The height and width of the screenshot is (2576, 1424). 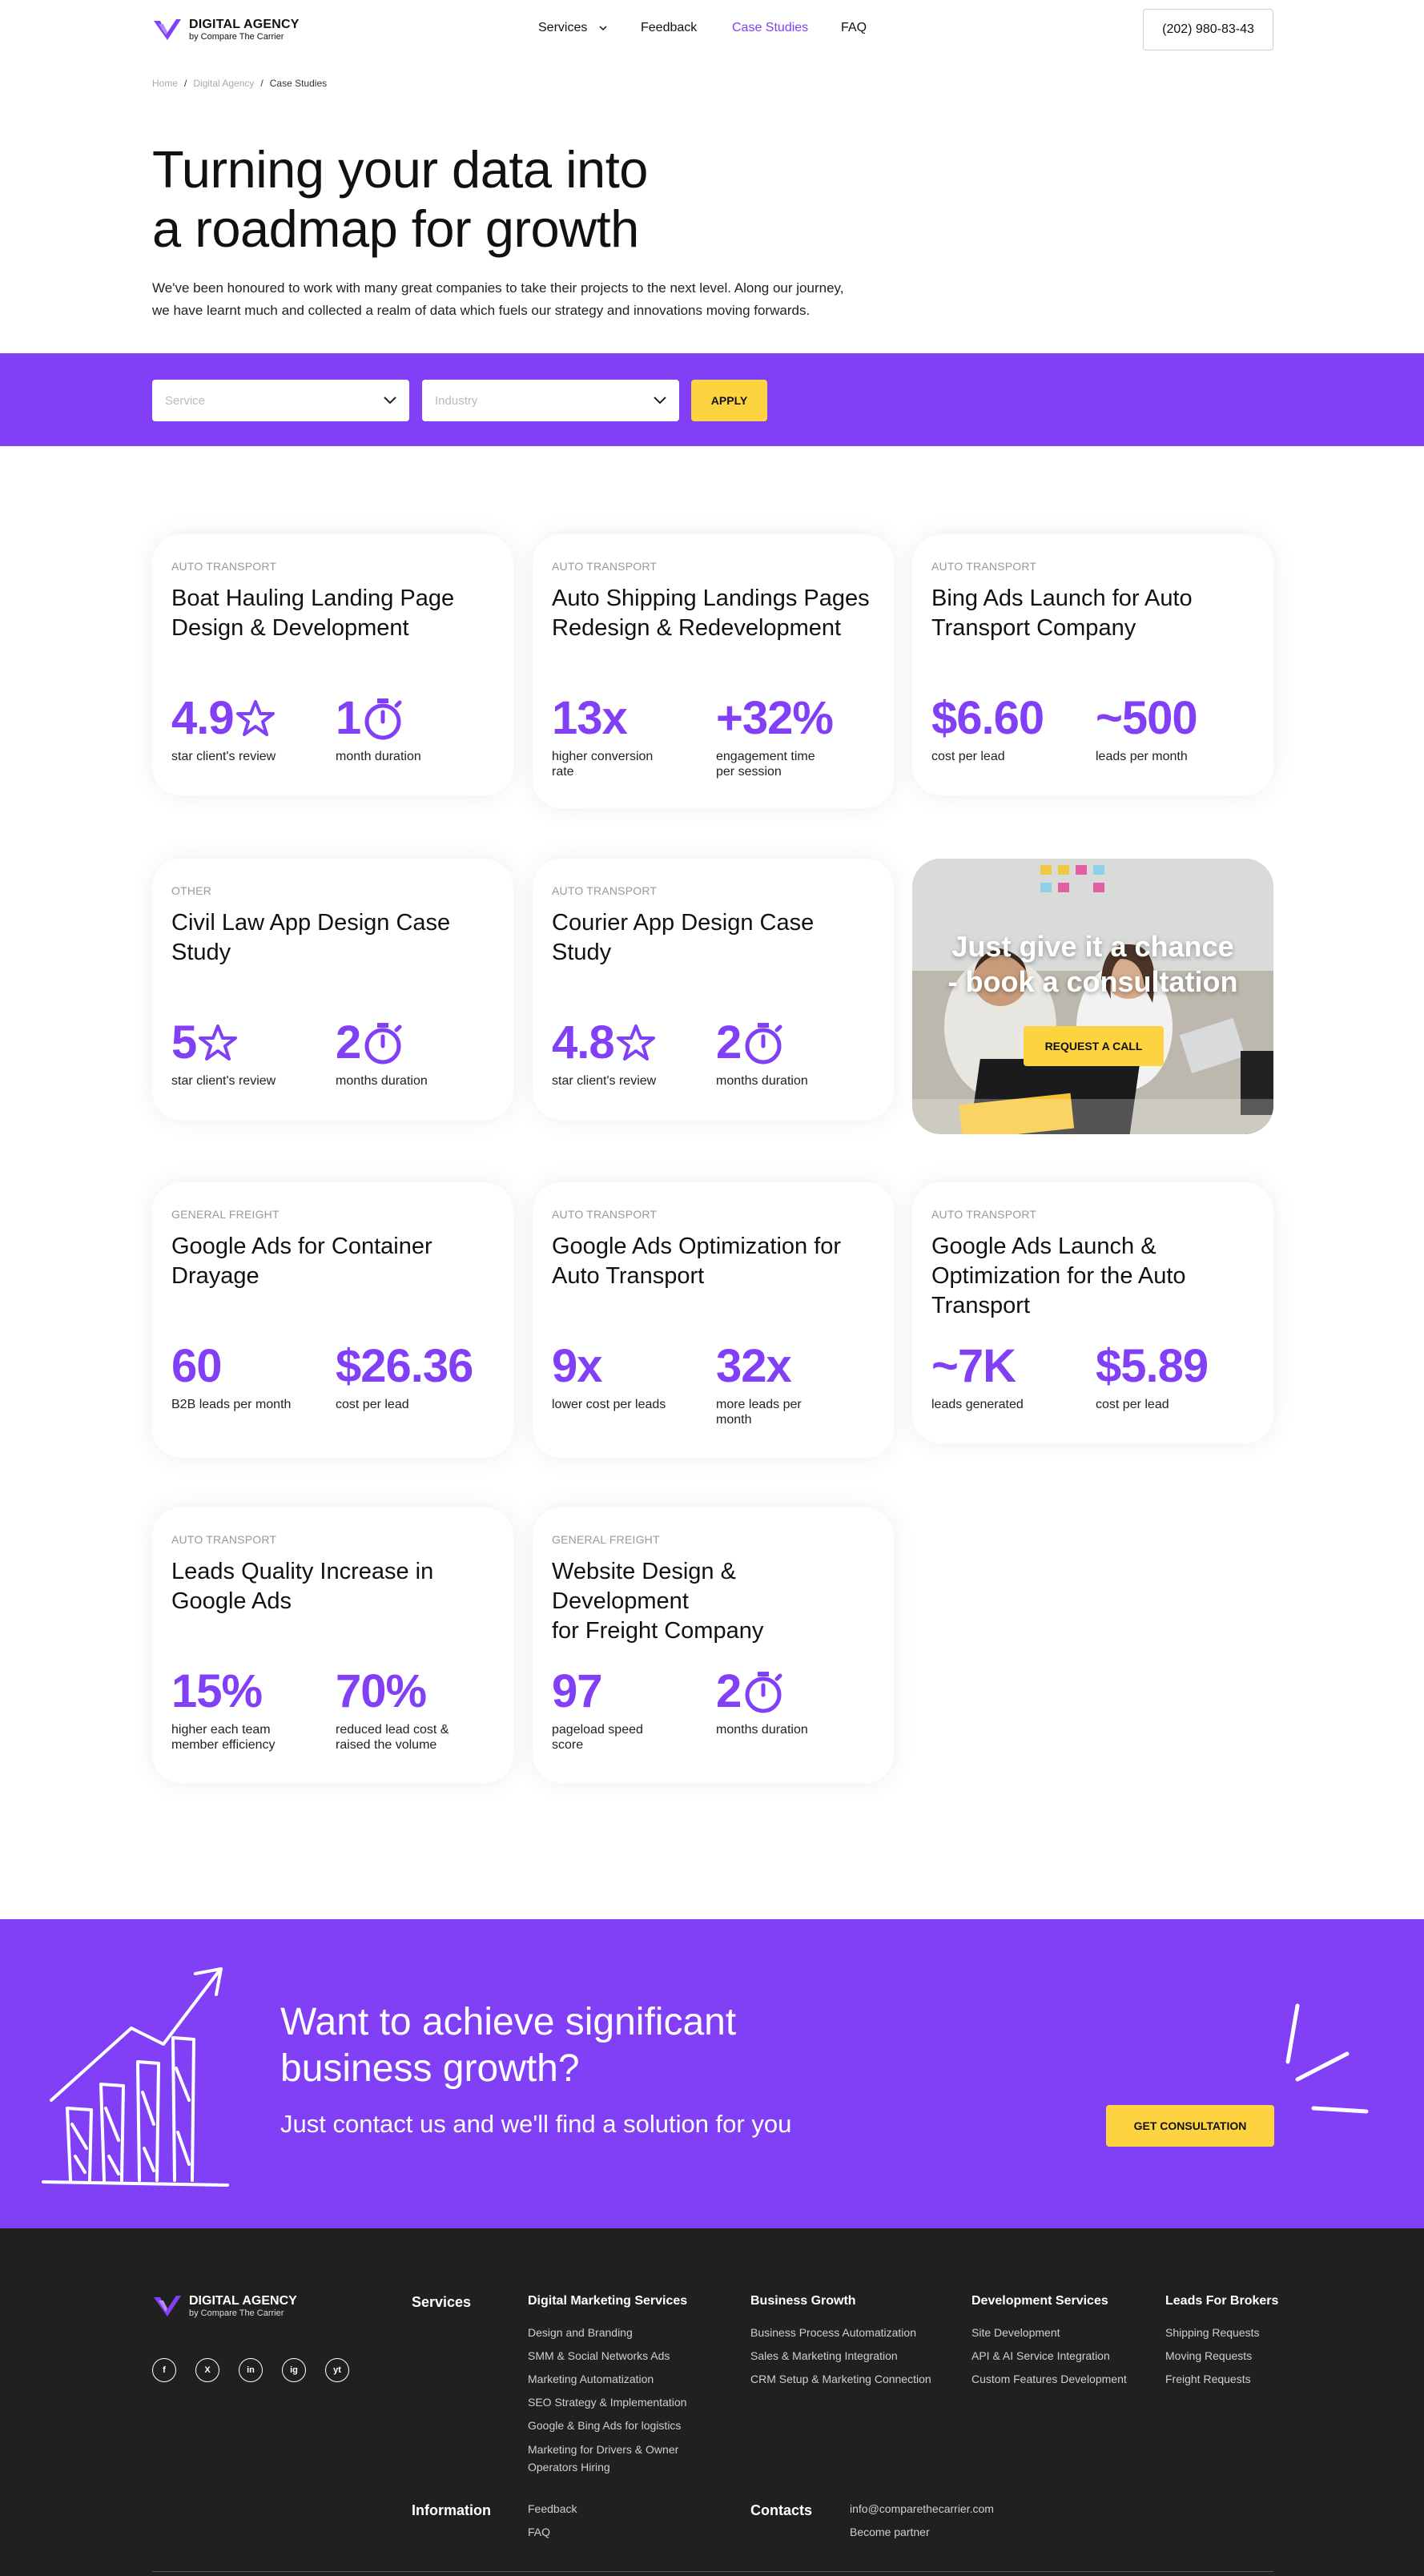 I want to click on footer-link: Feedback, so click(x=552, y=2510).